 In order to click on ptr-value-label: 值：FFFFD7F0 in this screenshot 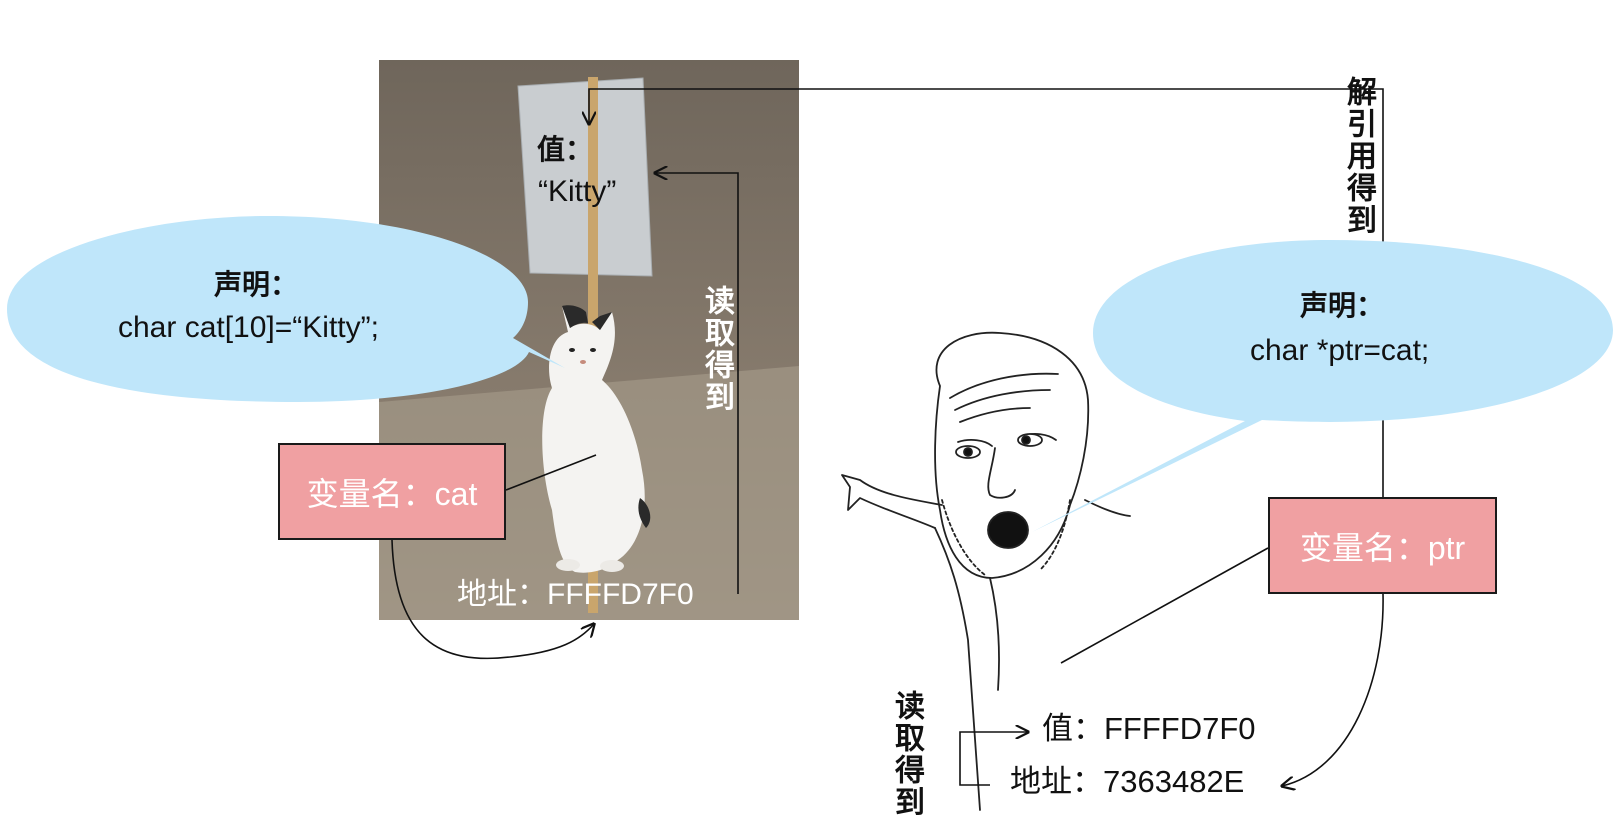, I will do `click(1149, 728)`.